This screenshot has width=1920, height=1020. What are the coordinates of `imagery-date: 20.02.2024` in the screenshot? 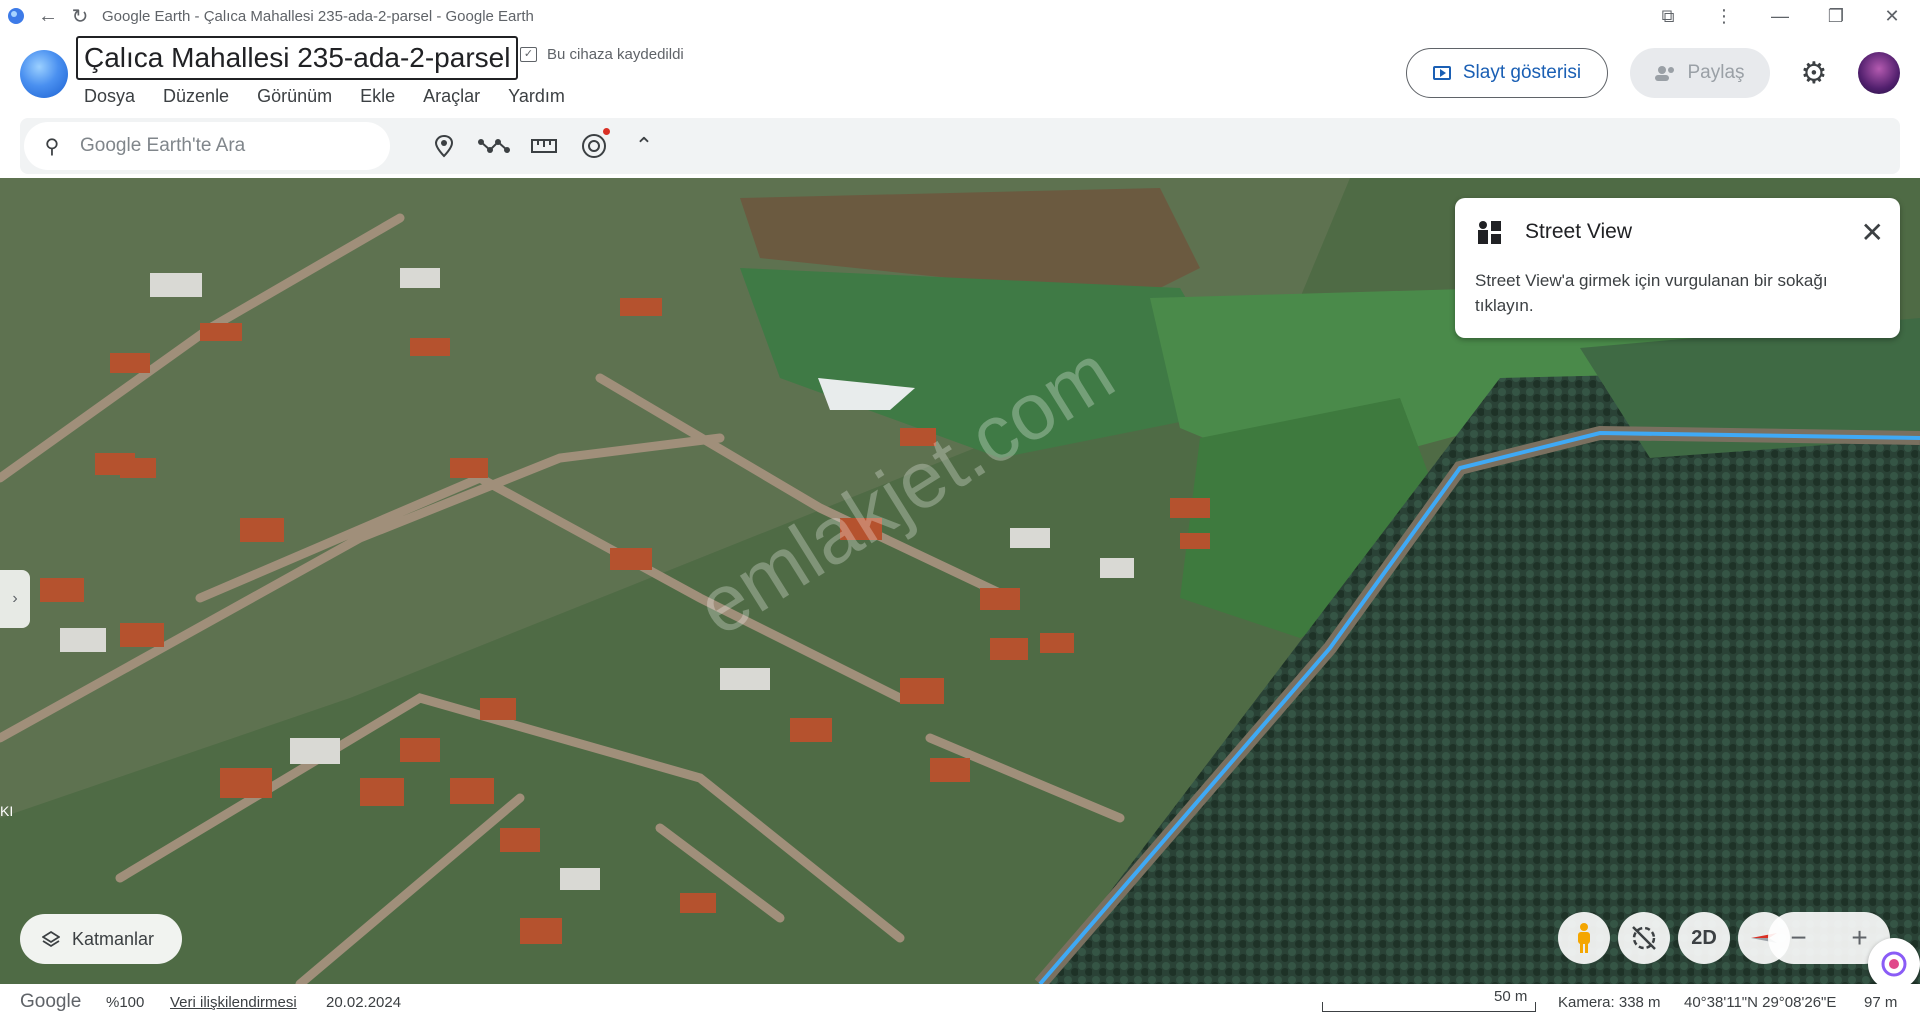 It's located at (364, 1002).